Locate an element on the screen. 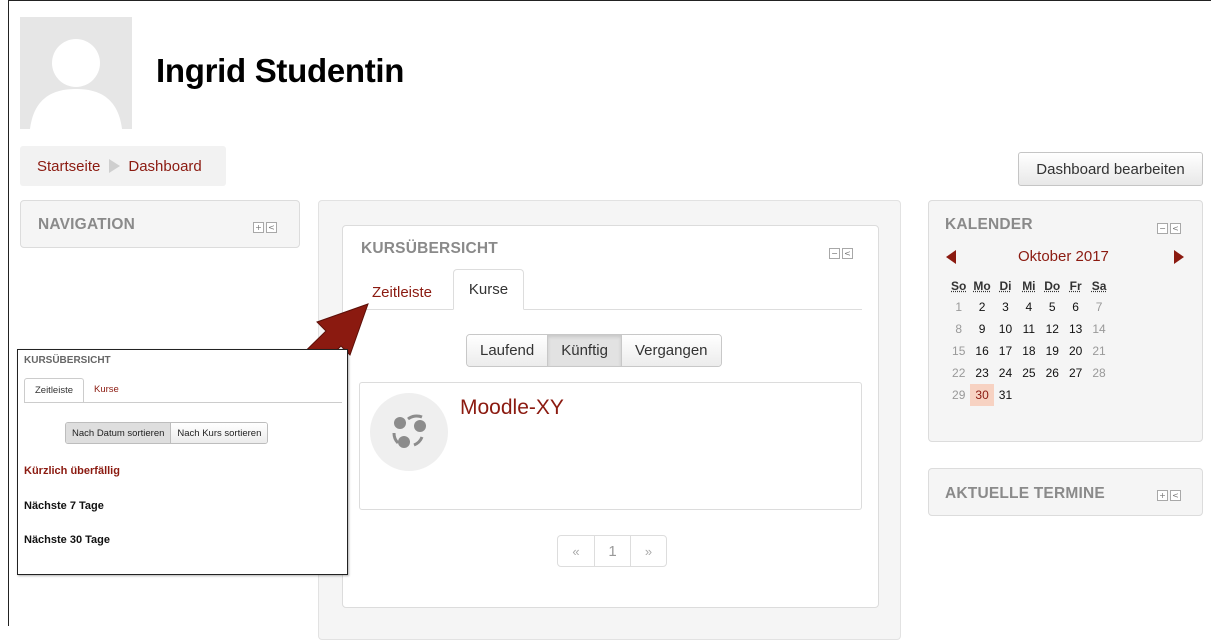 The height and width of the screenshot is (640, 1211). calendar-title: KALENDER is located at coordinates (989, 224).